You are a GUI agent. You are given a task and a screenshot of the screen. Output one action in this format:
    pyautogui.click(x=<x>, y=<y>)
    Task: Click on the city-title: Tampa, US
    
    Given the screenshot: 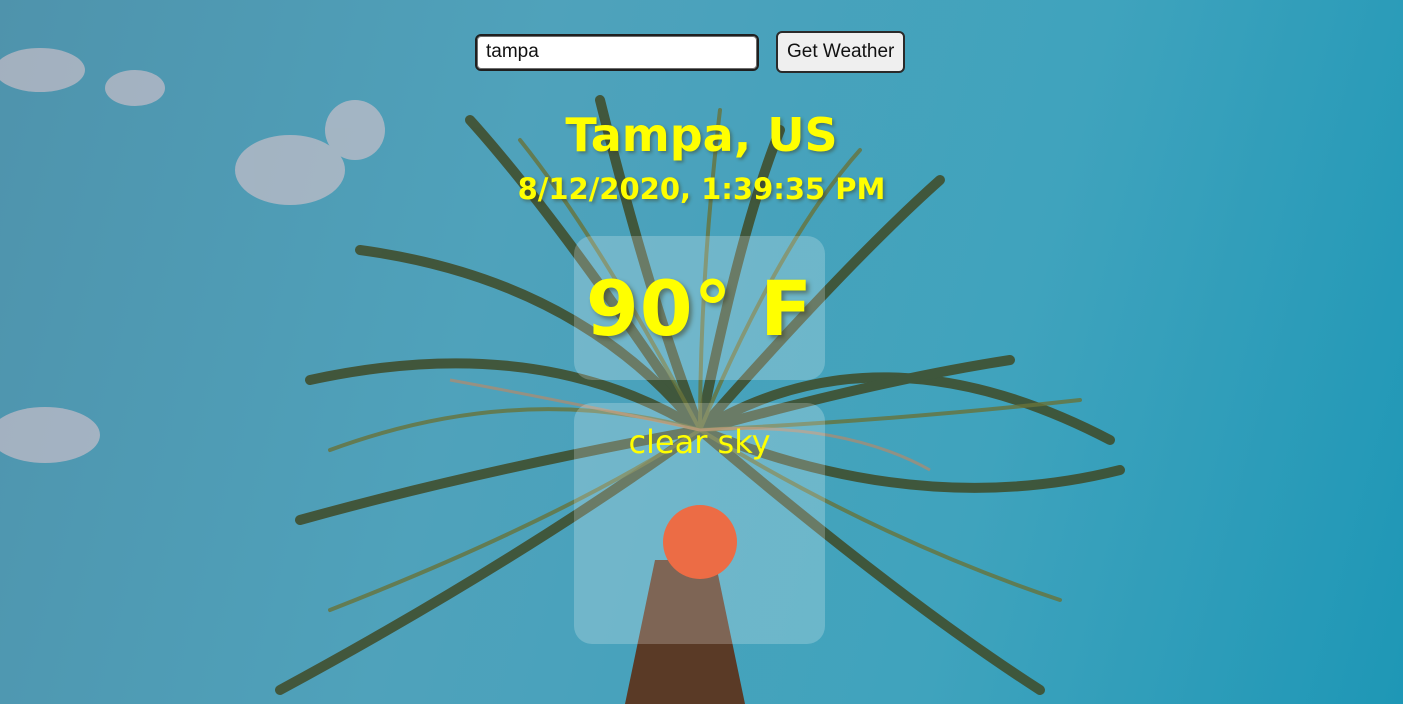 What is the action you would take?
    pyautogui.click(x=701, y=135)
    